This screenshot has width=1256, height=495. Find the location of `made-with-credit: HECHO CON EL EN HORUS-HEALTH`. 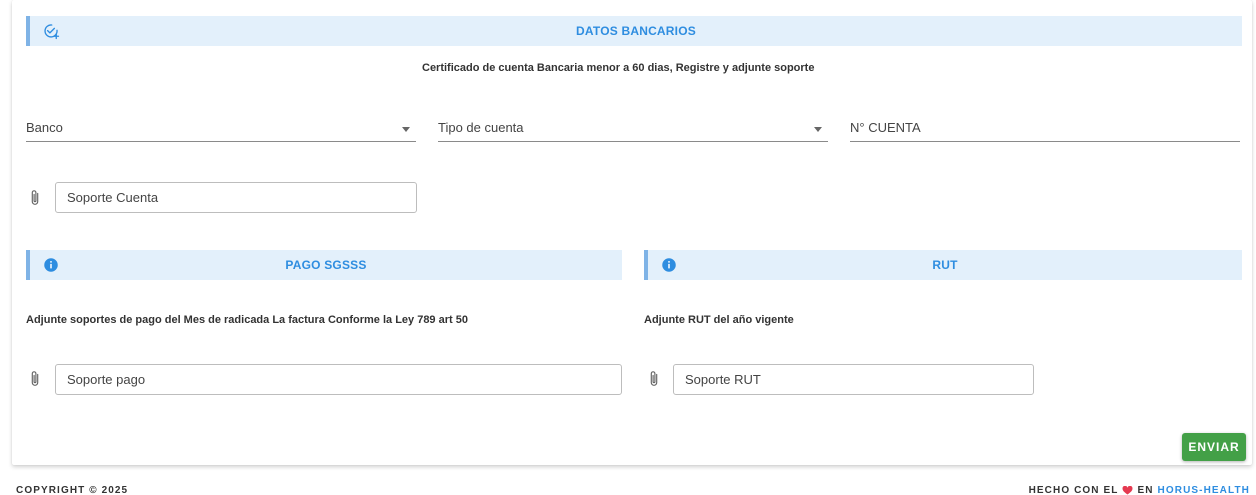

made-with-credit: HECHO CON EL EN HORUS-HEALTH is located at coordinates (1139, 490).